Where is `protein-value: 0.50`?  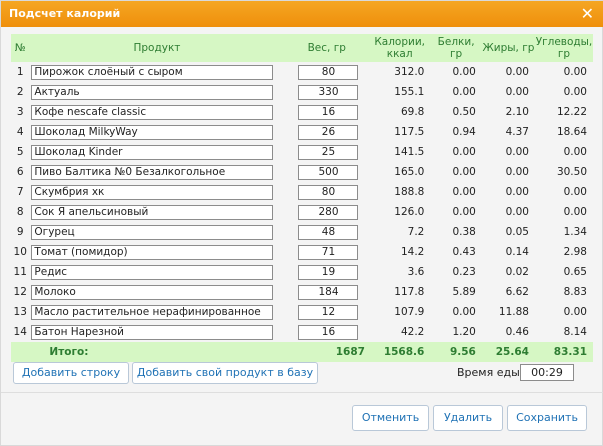
protein-value: 0.50 is located at coordinates (464, 112).